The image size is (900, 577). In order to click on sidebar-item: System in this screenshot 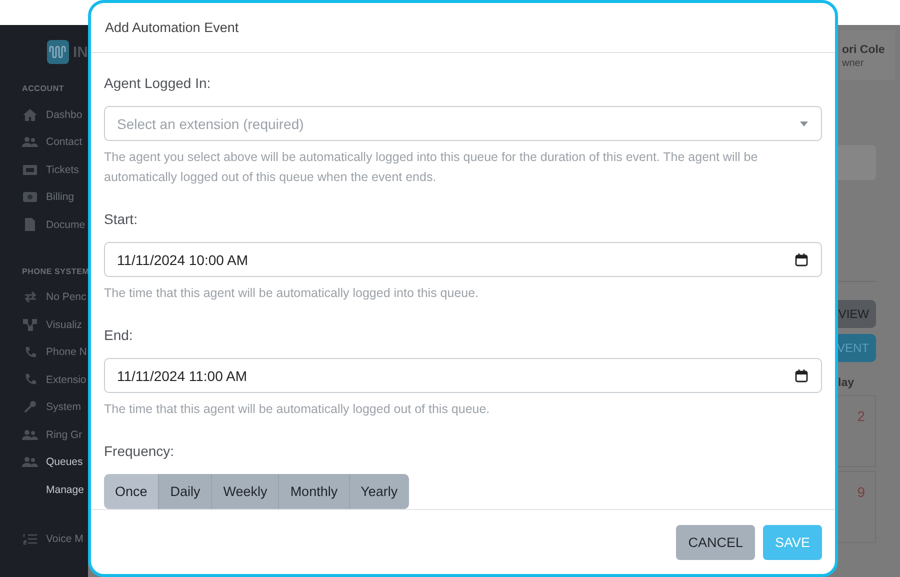, I will do `click(64, 407)`.